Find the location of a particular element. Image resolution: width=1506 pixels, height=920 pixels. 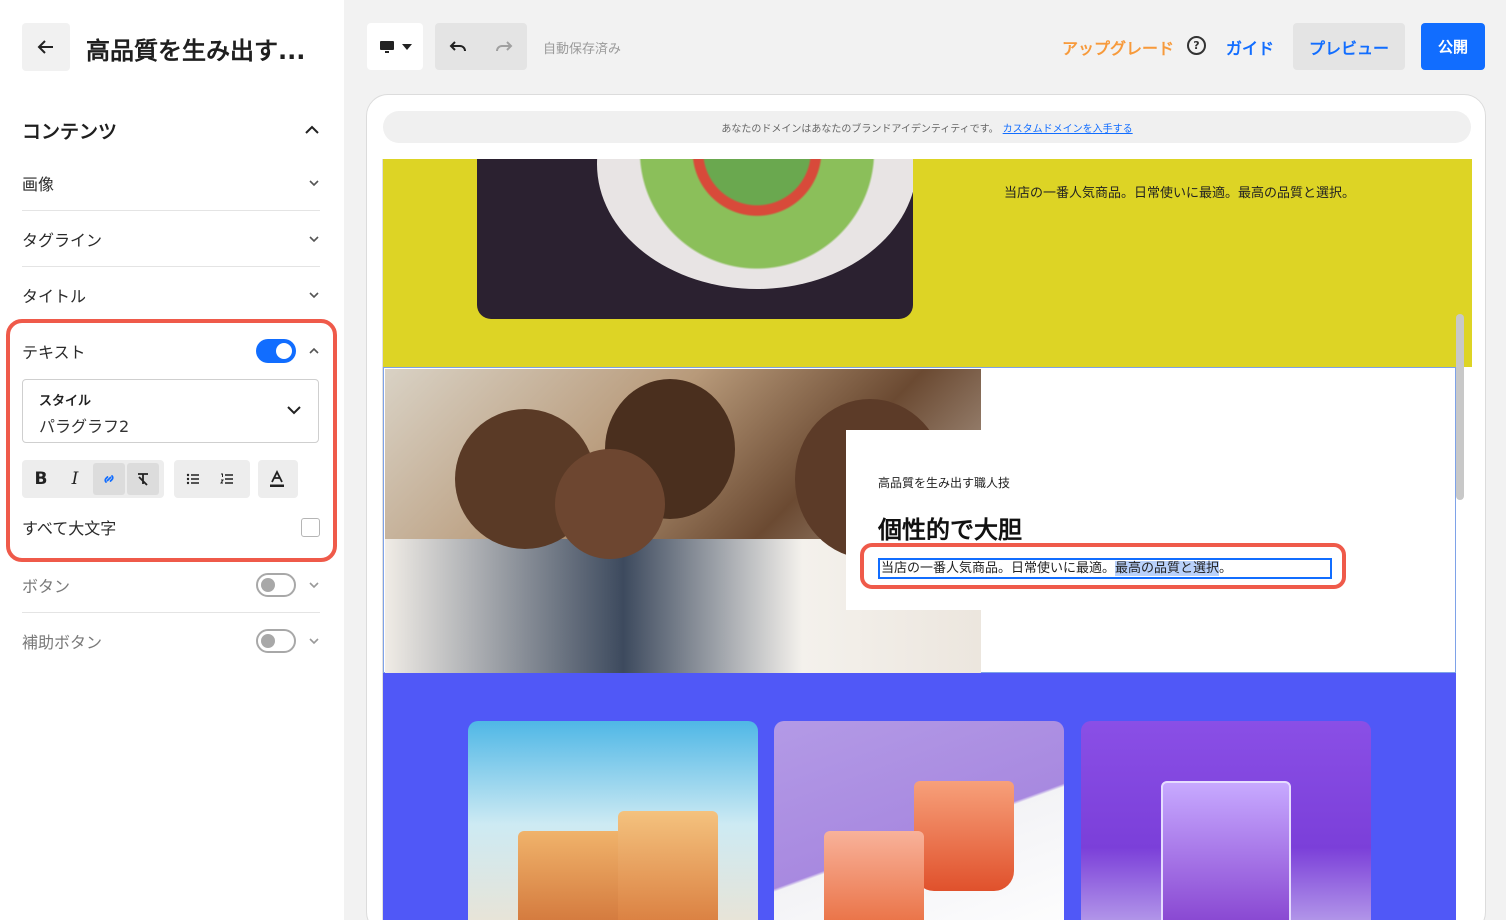

all-caps-row: すべて大文字 is located at coordinates (171, 527).